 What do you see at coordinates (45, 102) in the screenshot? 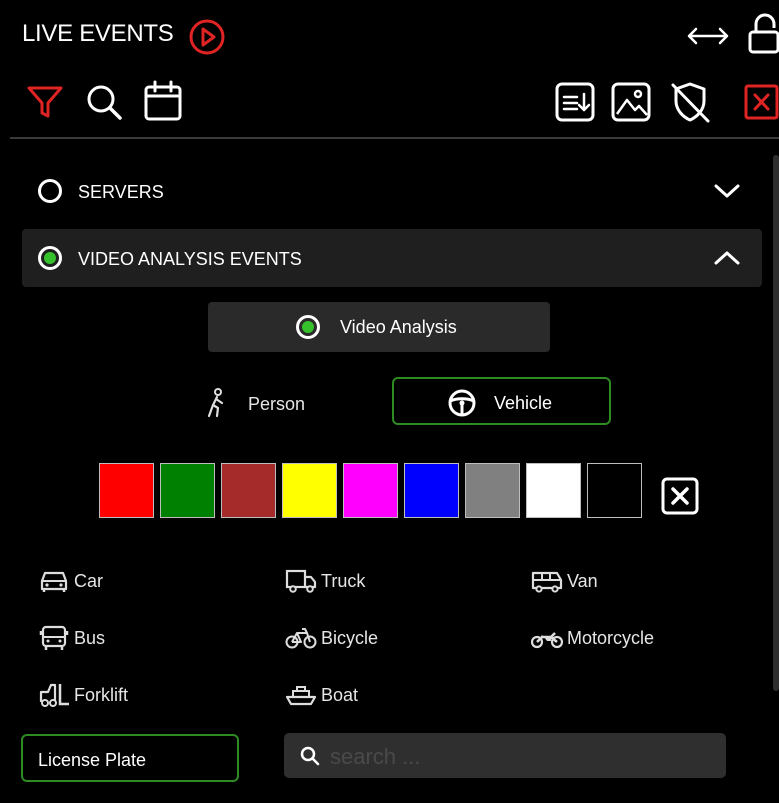
I see `filter-icon` at bounding box center [45, 102].